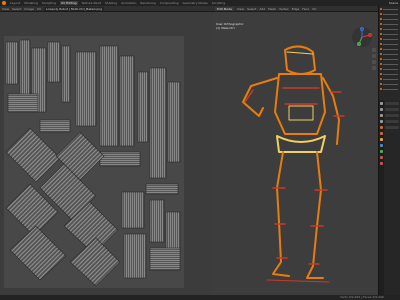 The width and height of the screenshot is (400, 300). I want to click on viewport-nav-tools, so click(374, 59).